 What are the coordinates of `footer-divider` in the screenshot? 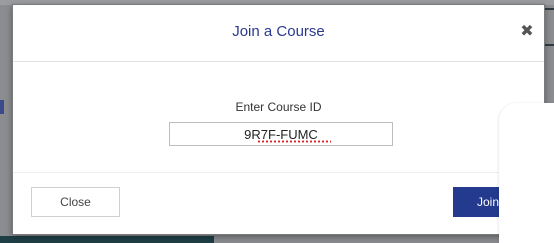 It's located at (278, 172).